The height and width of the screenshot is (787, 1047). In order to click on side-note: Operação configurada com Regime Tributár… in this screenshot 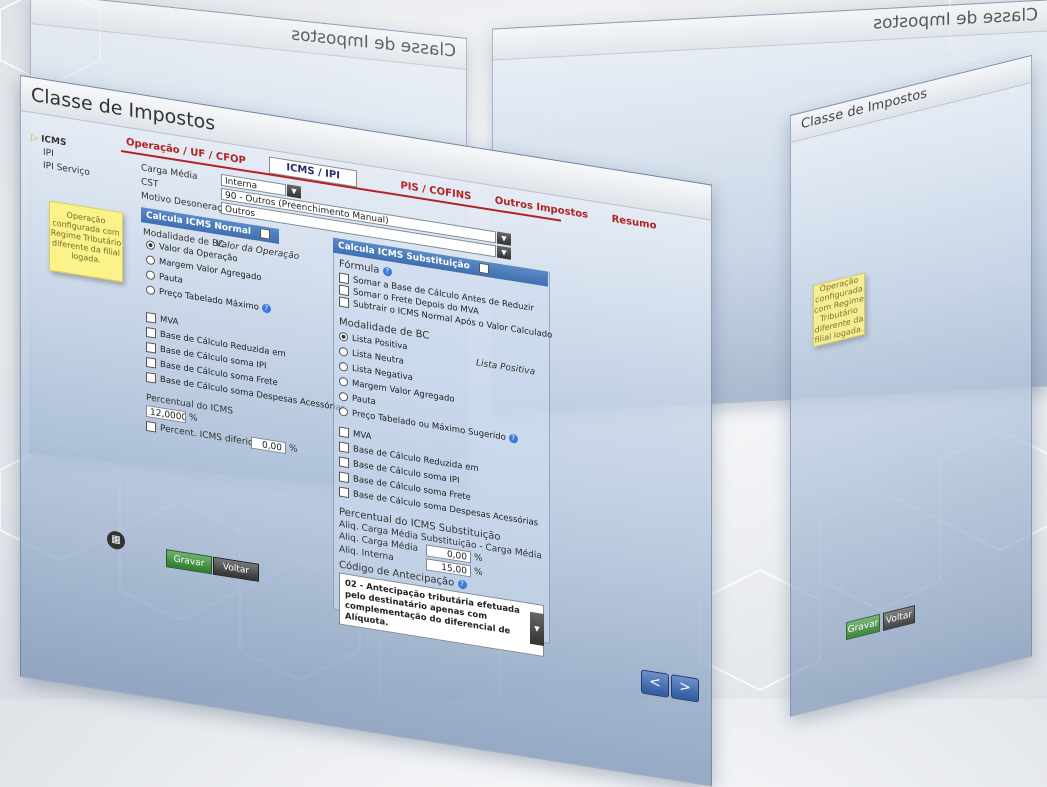, I will do `click(839, 310)`.